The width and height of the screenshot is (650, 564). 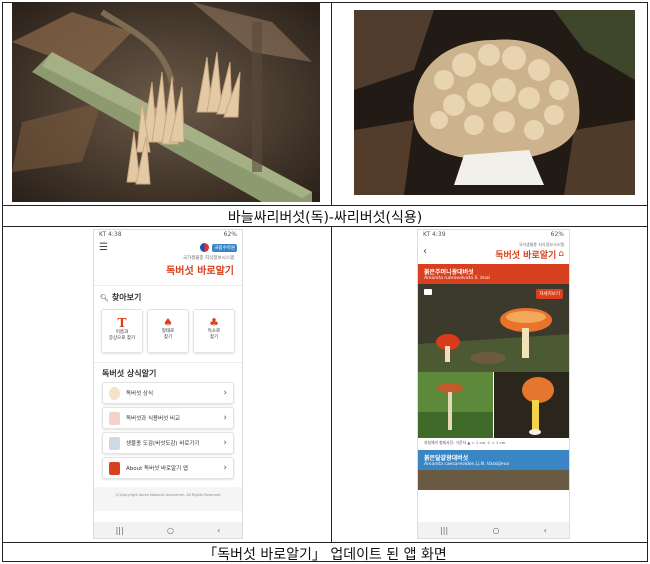 I want to click on menu-item-about: About 독버섯 바로알기 앱 ›, so click(x=168, y=468).